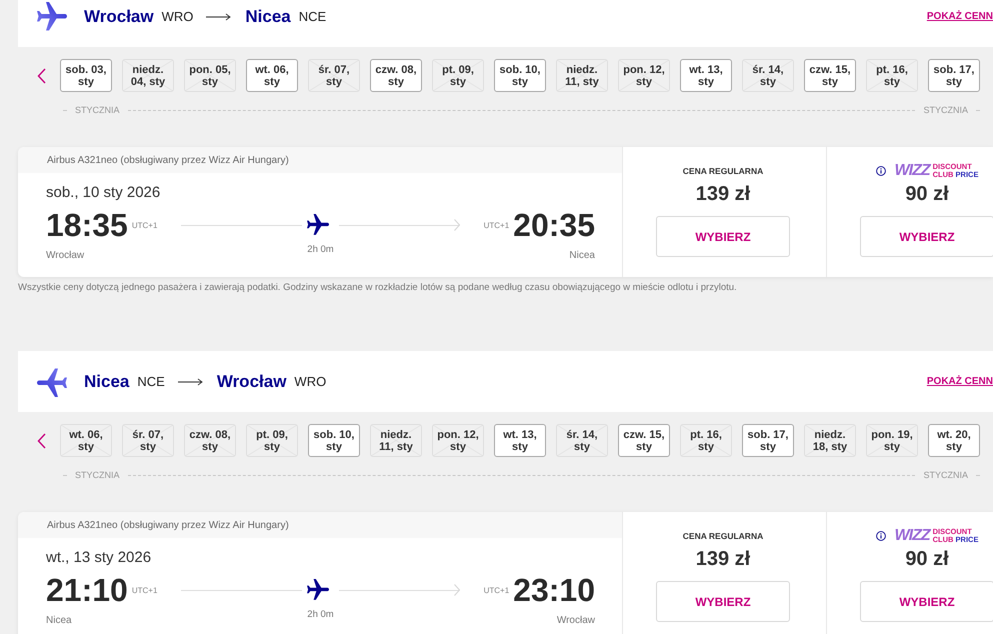 The width and height of the screenshot is (993, 634). I want to click on departure-time: 18:35, so click(87, 225).